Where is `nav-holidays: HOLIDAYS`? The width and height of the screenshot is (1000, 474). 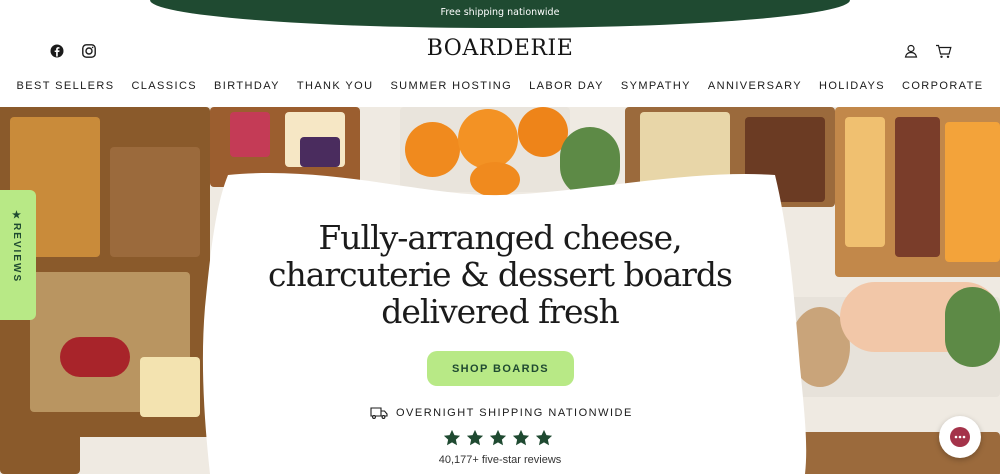 nav-holidays: HOLIDAYS is located at coordinates (852, 88).